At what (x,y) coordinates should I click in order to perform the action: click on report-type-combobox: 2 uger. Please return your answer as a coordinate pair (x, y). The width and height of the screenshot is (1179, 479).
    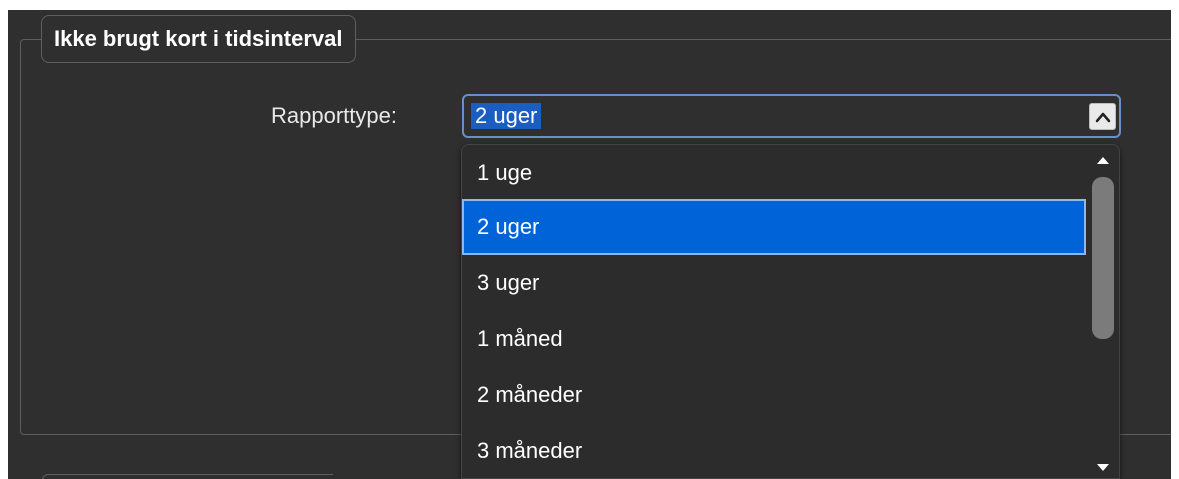
    Looking at the image, I should click on (791, 116).